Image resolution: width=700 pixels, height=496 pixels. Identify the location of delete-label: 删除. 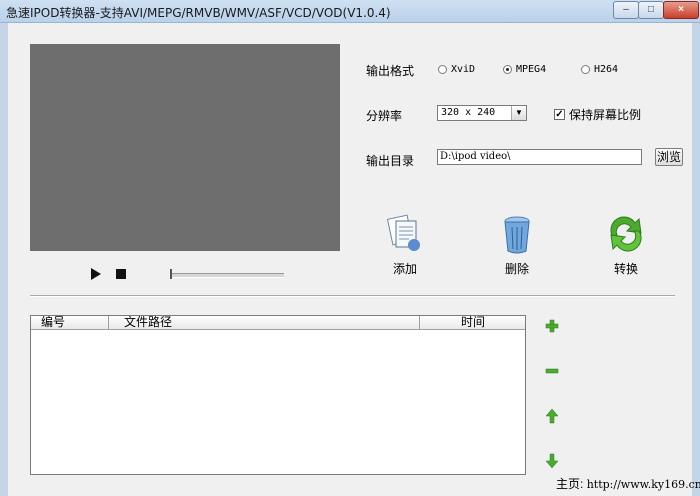
(516, 269).